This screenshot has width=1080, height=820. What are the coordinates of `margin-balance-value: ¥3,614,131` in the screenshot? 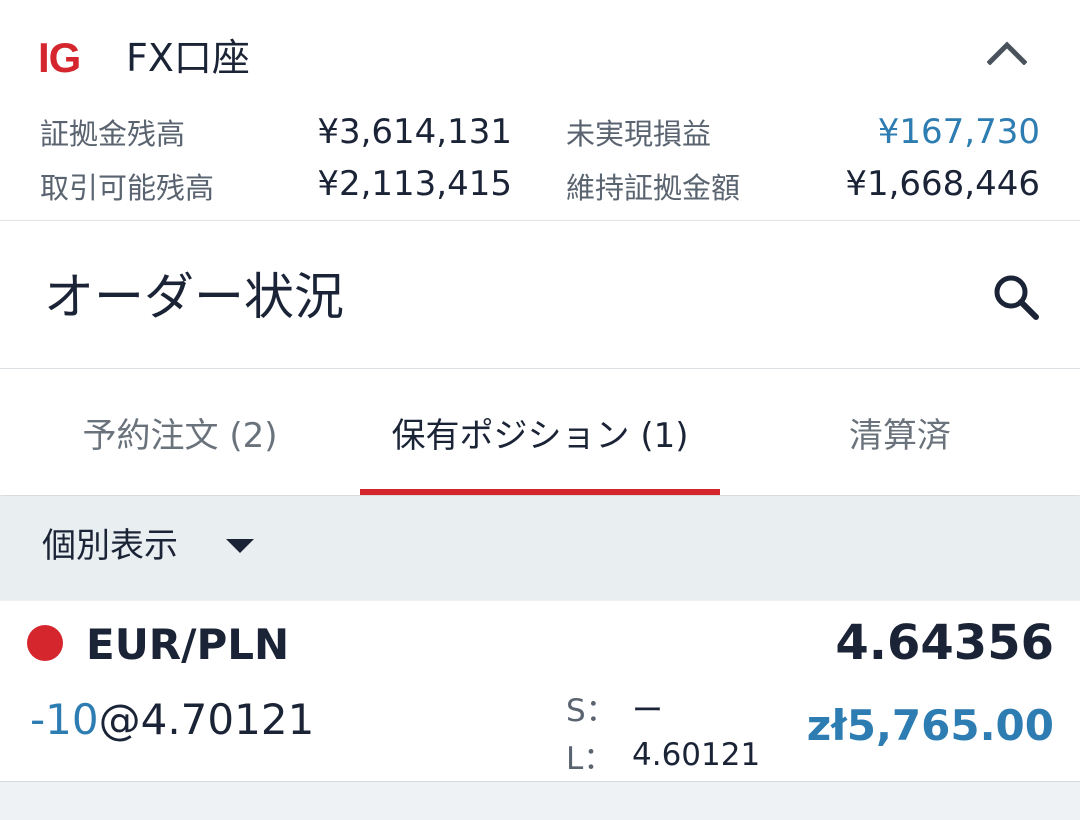 It's located at (414, 132).